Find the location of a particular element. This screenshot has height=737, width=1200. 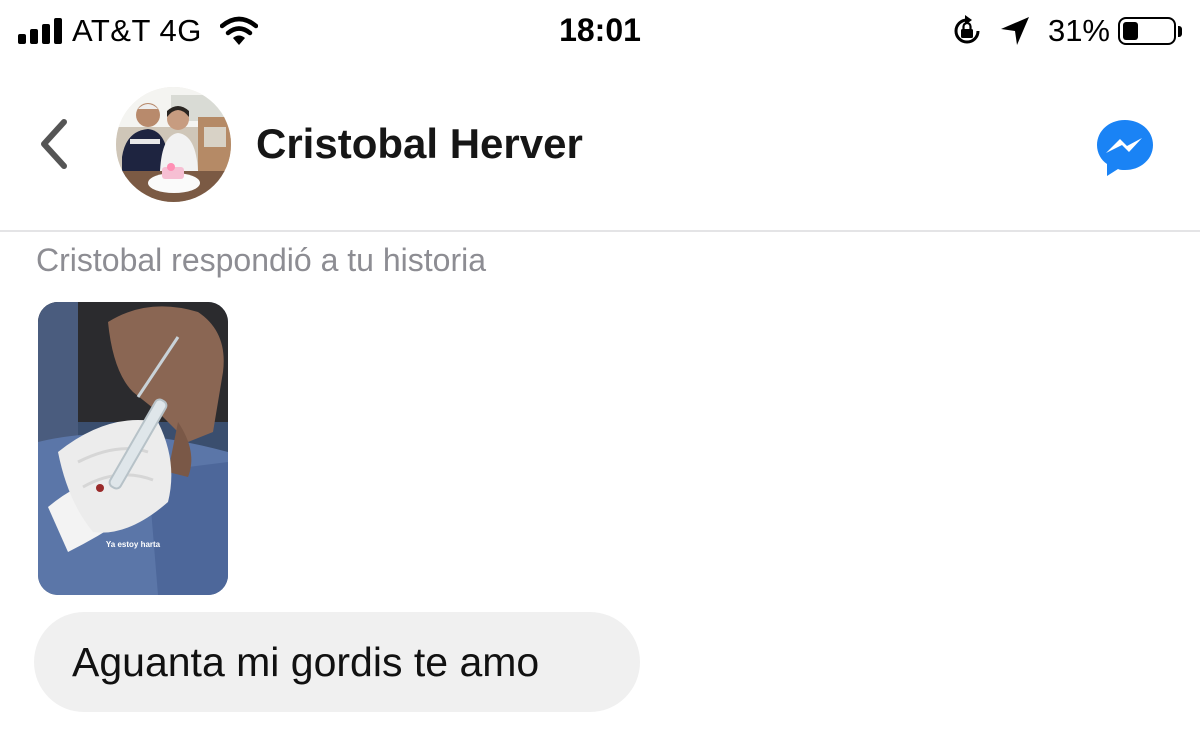

battery-icon is located at coordinates (1147, 31).